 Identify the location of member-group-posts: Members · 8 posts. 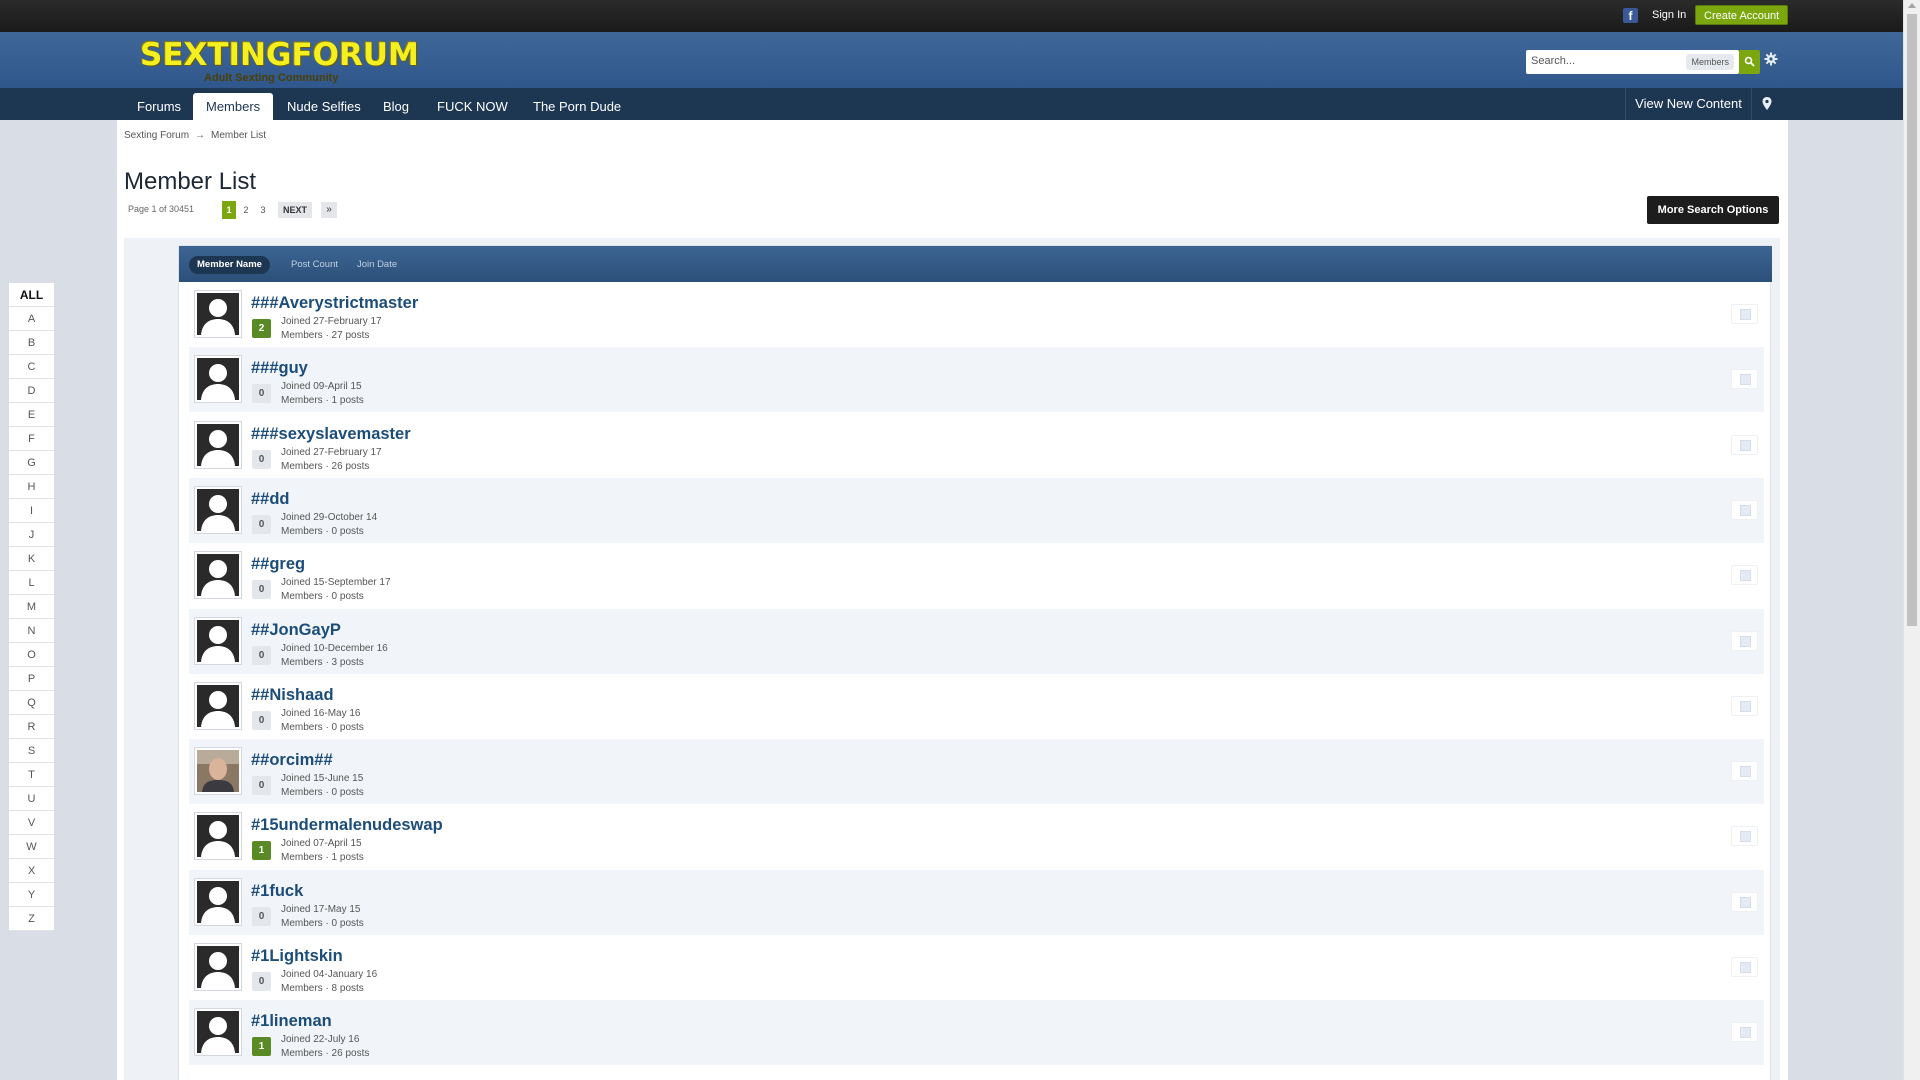
(322, 988).